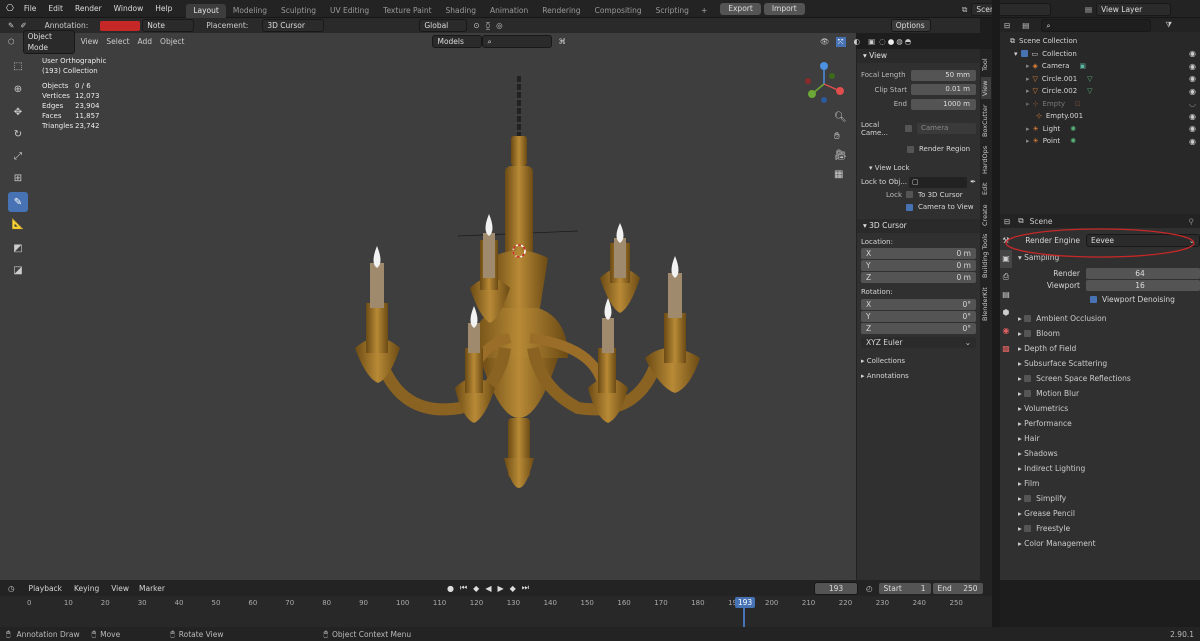 The width and height of the screenshot is (1200, 641). Describe the element at coordinates (450, 588) in the screenshot. I see `record-icon: ●` at that location.